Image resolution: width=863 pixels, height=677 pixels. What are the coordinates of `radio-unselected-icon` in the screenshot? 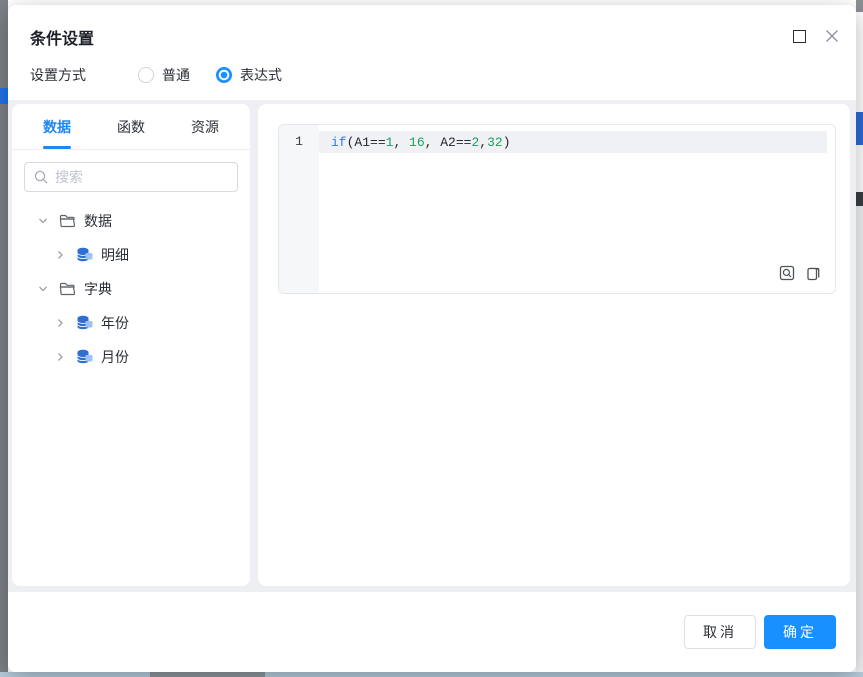 It's located at (146, 75).